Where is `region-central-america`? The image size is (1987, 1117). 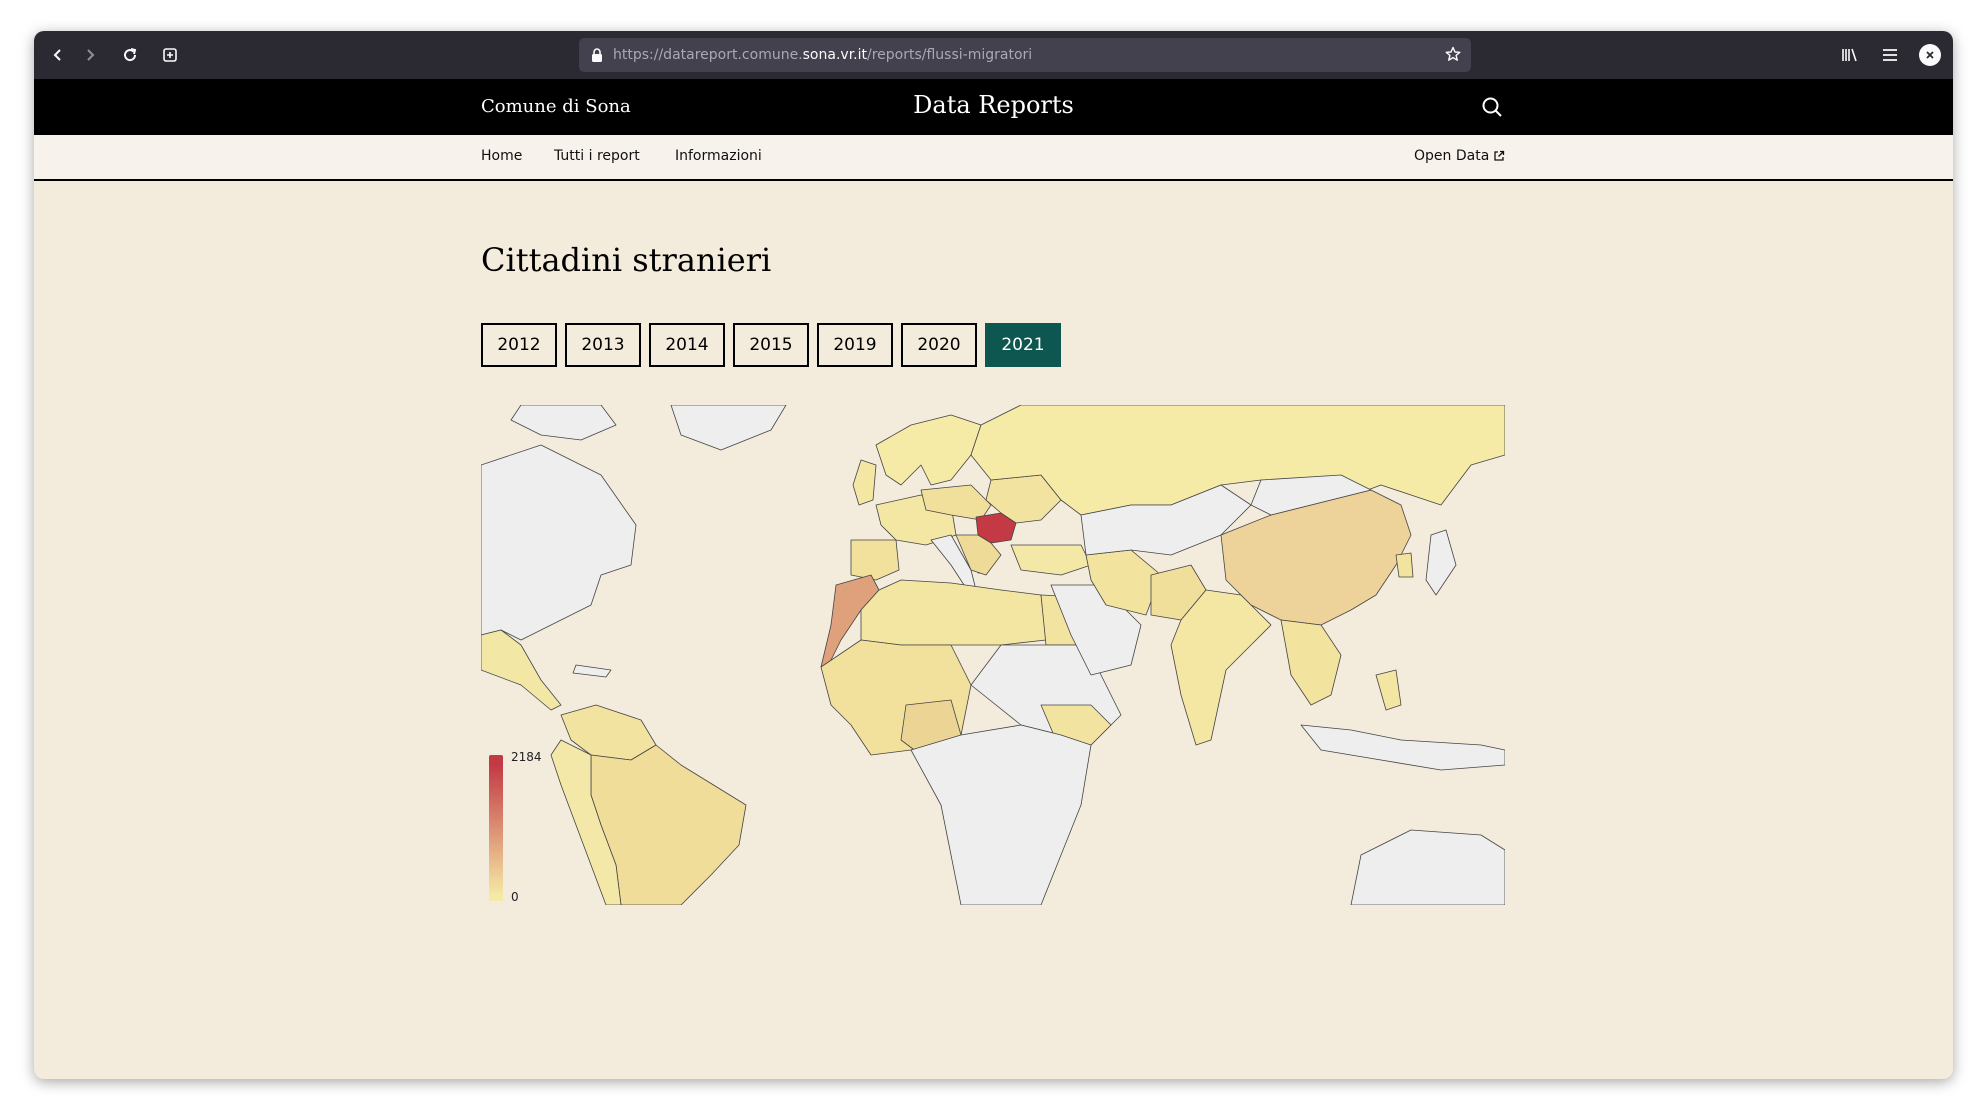
region-central-america is located at coordinates (521, 670).